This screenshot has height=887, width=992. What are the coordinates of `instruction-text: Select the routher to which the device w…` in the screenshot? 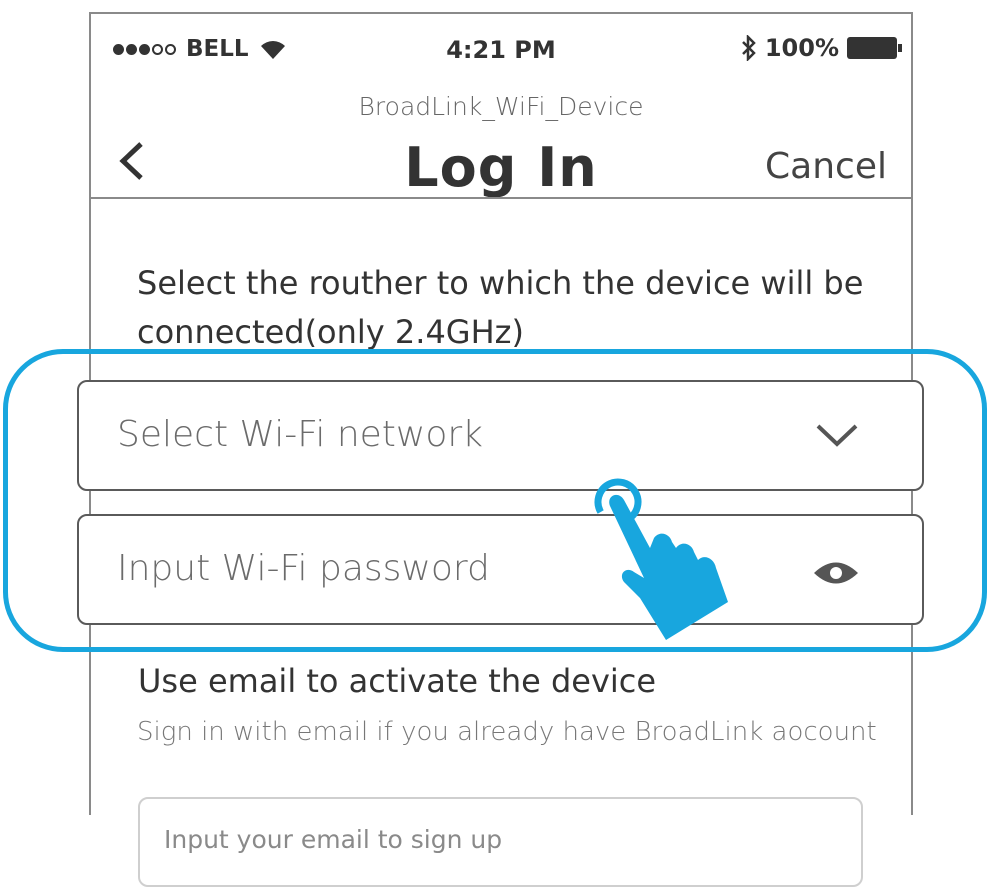 It's located at (500, 307).